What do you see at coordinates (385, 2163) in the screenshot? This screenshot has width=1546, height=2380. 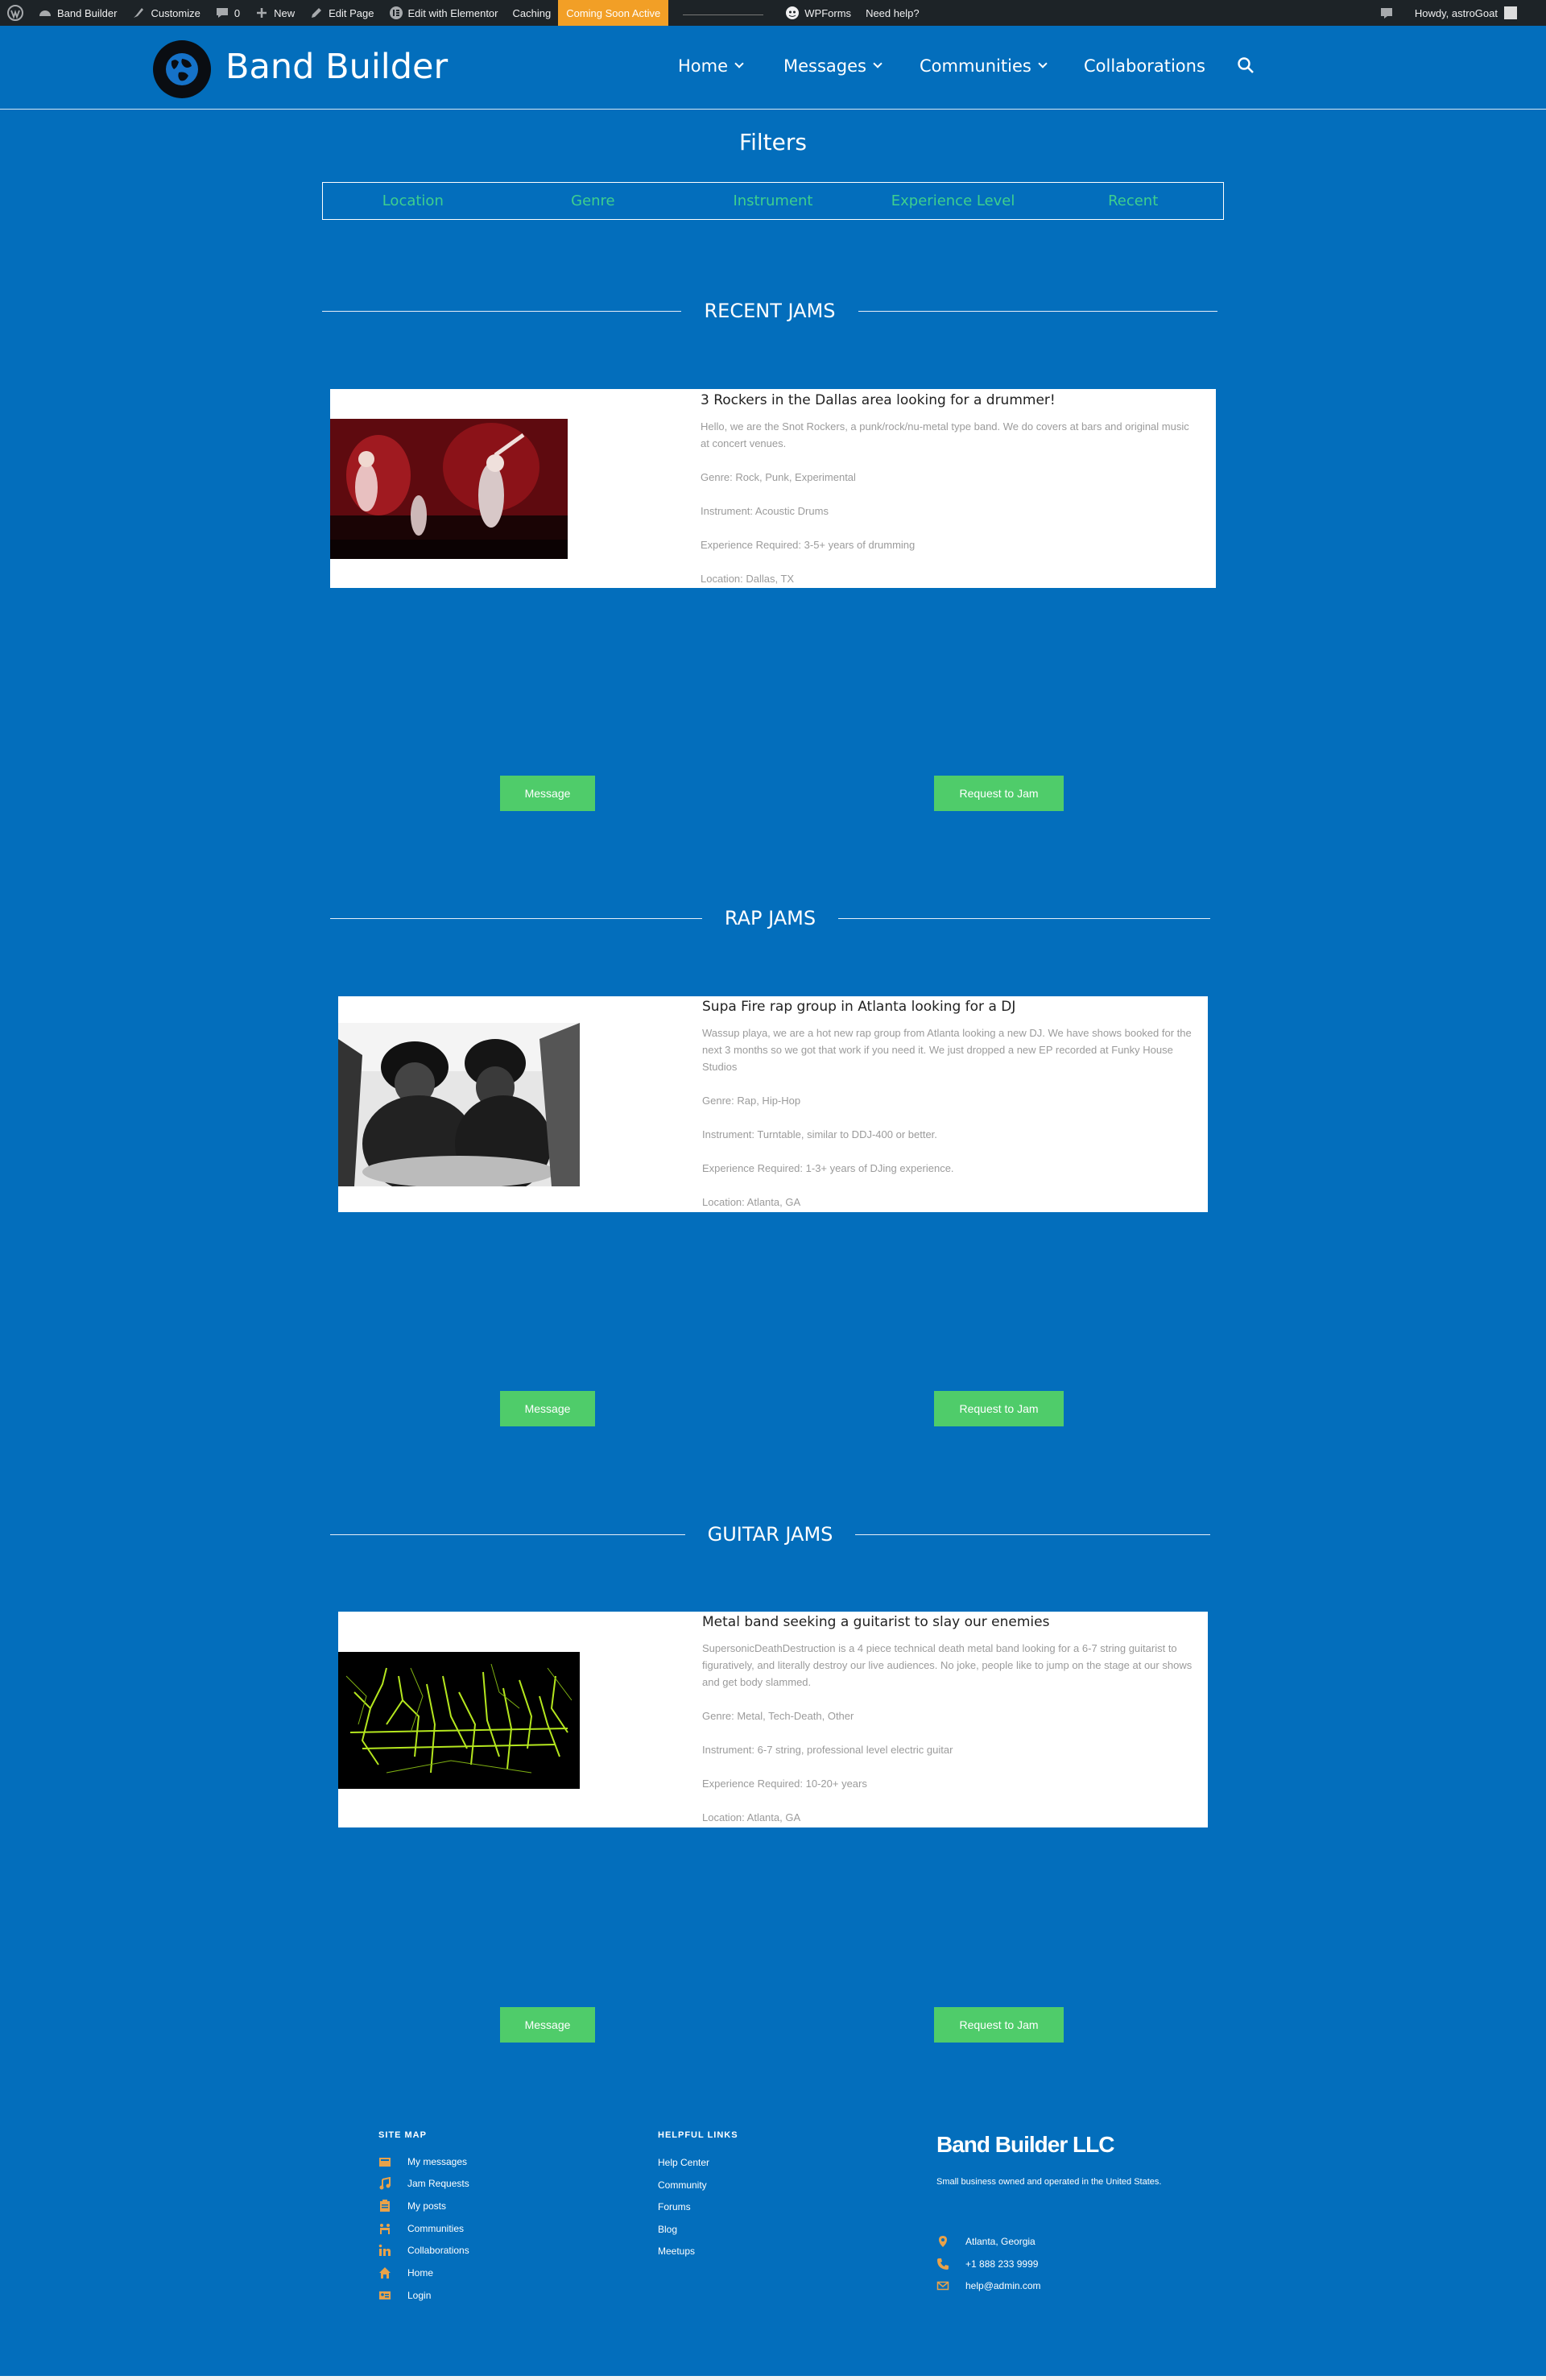 I see `inbox-icon` at bounding box center [385, 2163].